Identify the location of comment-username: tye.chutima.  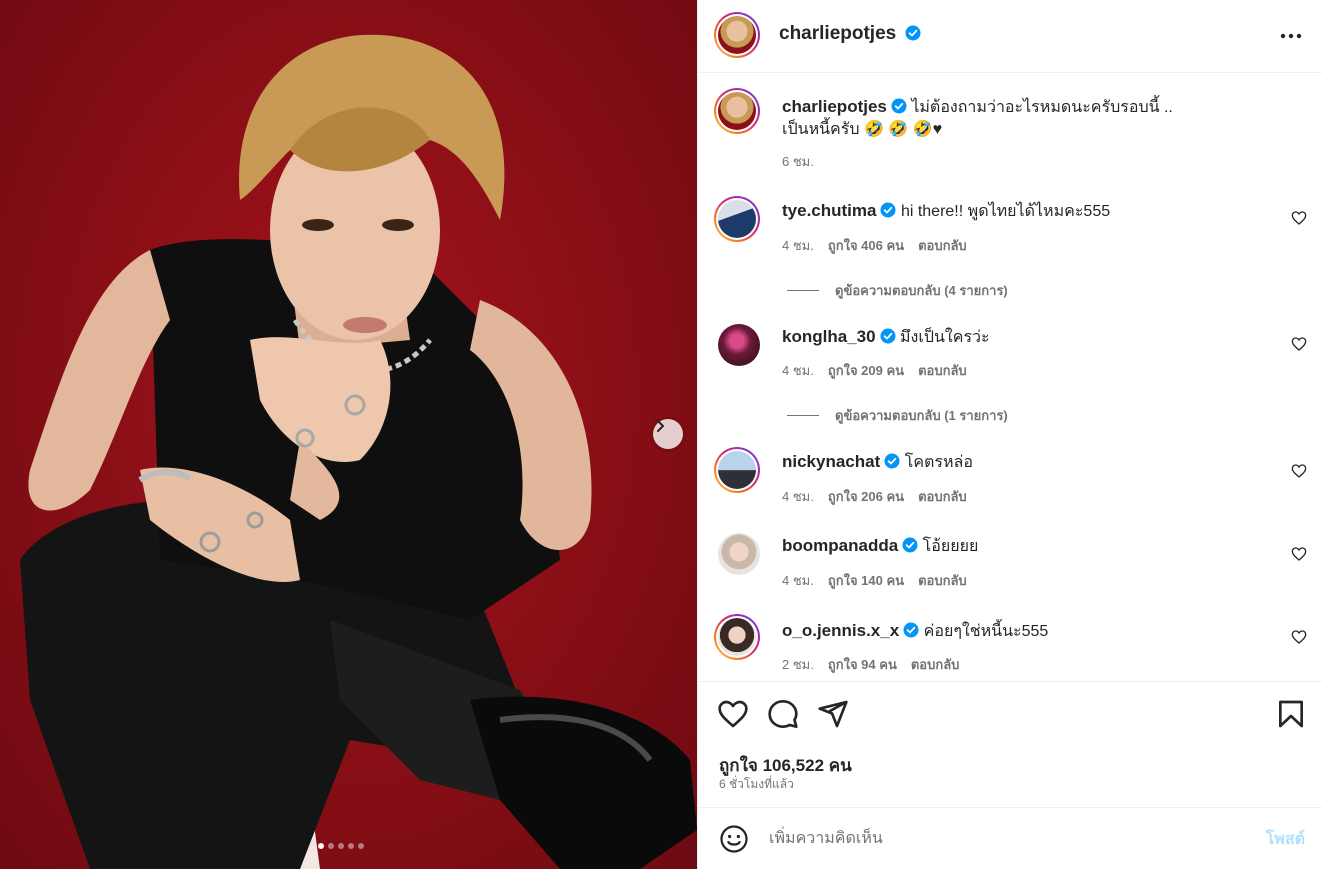
(829, 210).